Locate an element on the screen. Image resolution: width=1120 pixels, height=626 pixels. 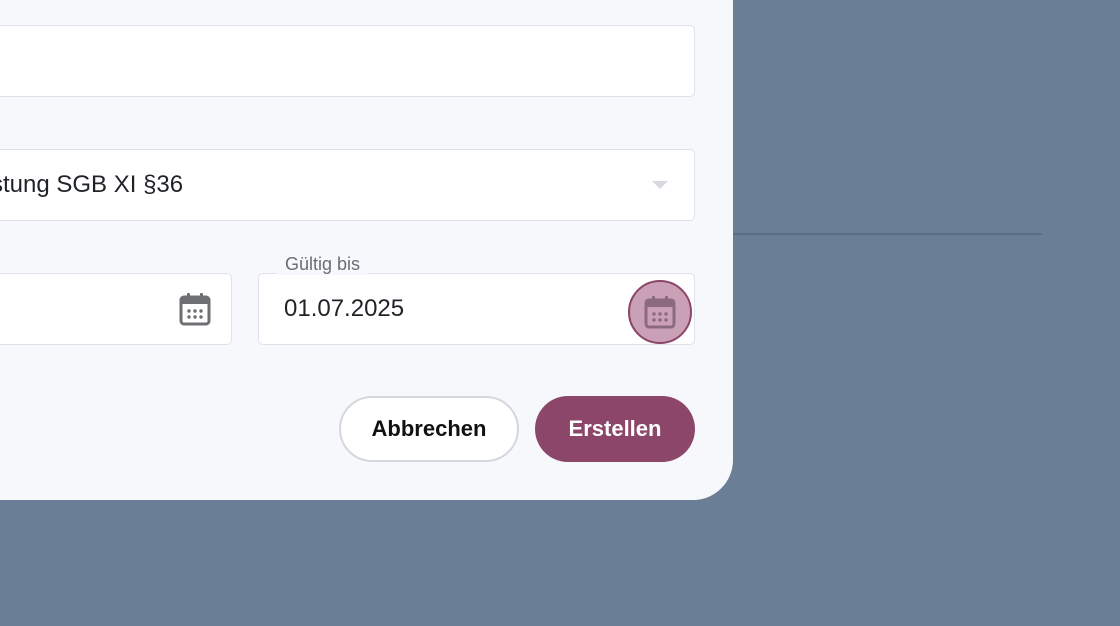
chevron-down-icon is located at coordinates (660, 185).